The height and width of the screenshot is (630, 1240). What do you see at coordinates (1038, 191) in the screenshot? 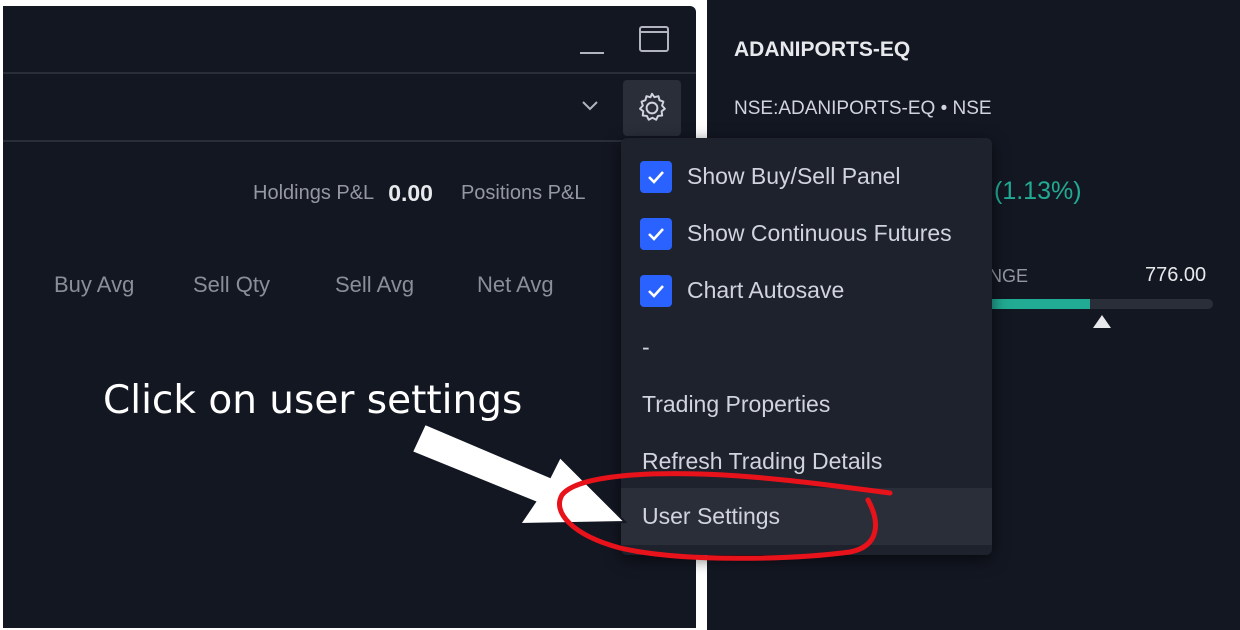
I see `change-percent: (1.13%)` at bounding box center [1038, 191].